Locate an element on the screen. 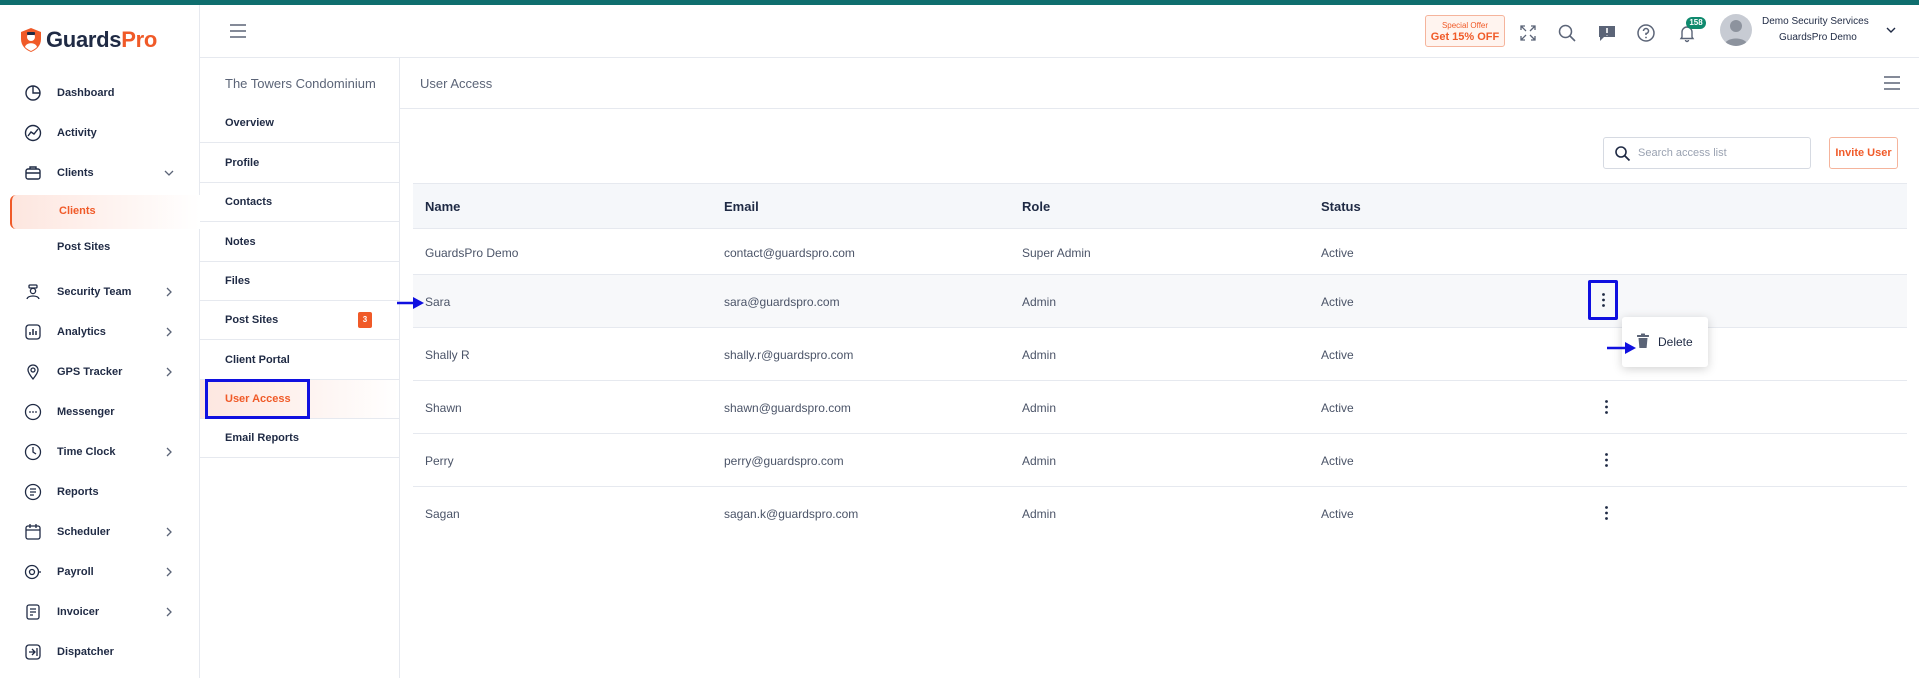 Image resolution: width=1919 pixels, height=678 pixels. highlight-box-user-access is located at coordinates (257, 399).